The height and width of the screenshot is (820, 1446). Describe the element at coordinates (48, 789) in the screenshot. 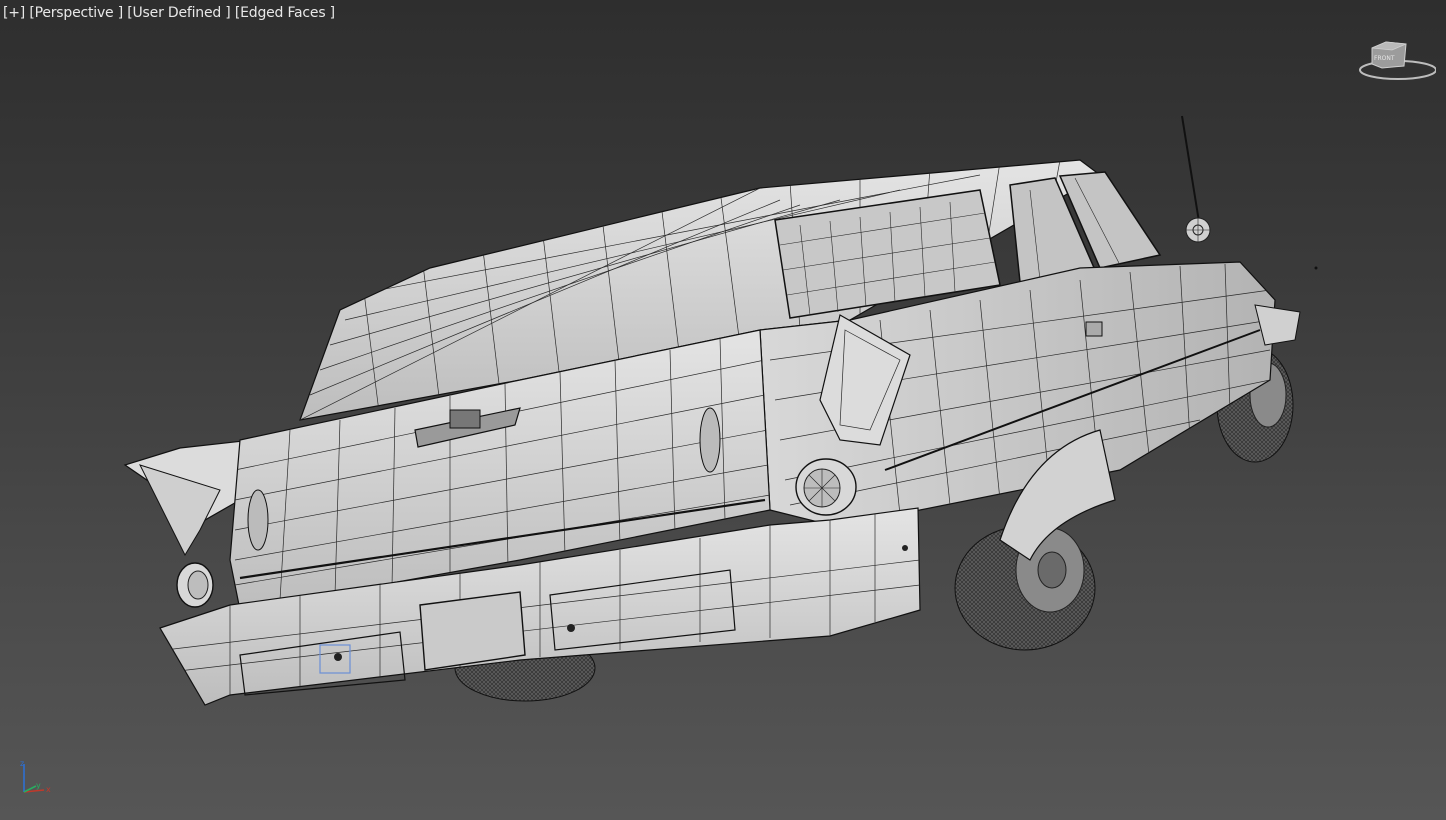

I see `x-axis-label: x` at that location.